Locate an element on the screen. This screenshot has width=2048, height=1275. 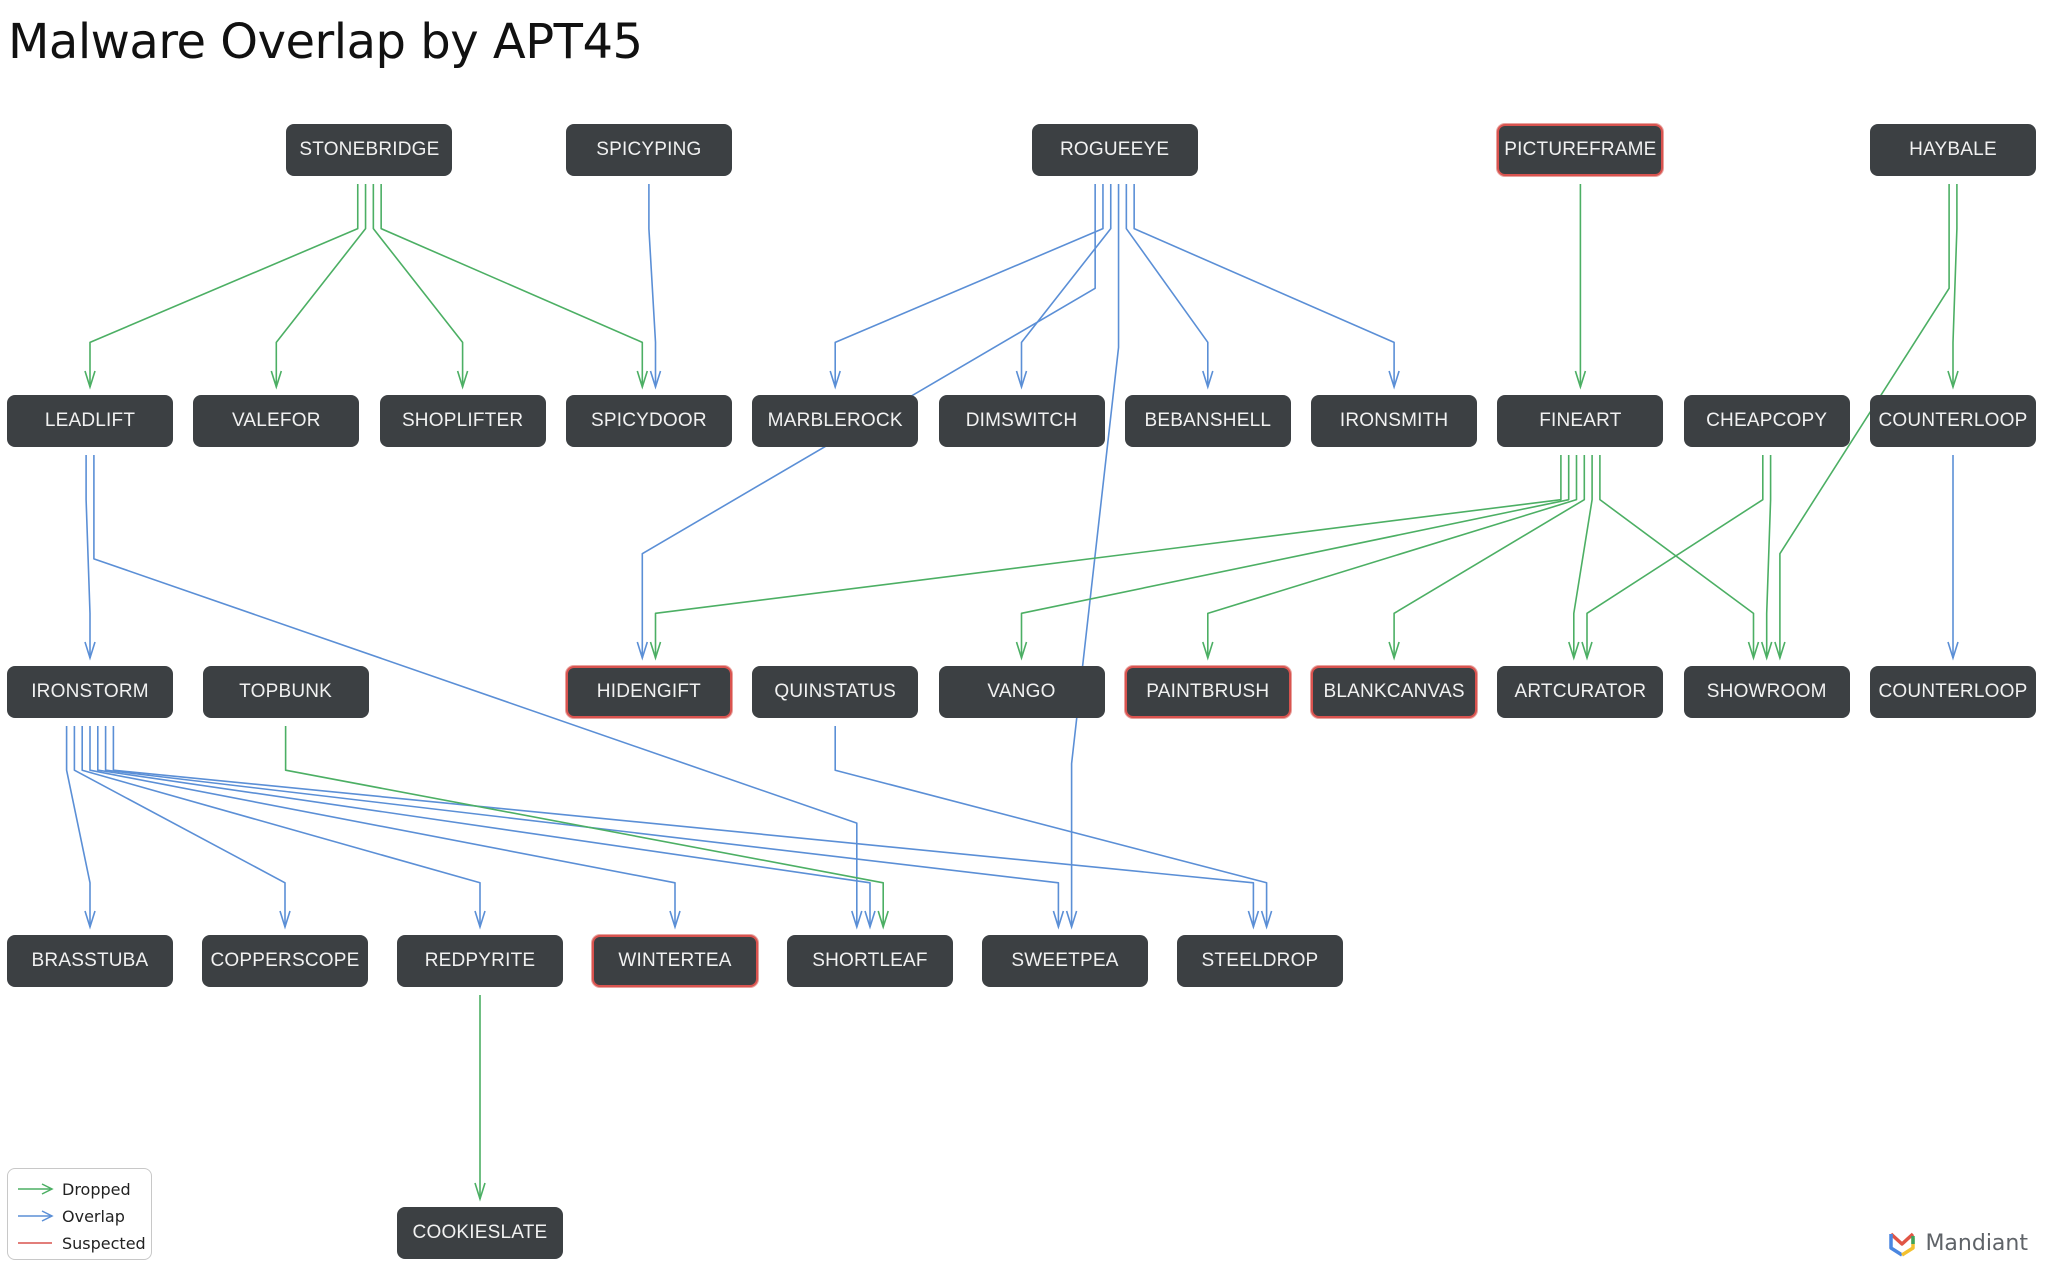
node-label: COOKIESLATE is located at coordinates (480, 1232).